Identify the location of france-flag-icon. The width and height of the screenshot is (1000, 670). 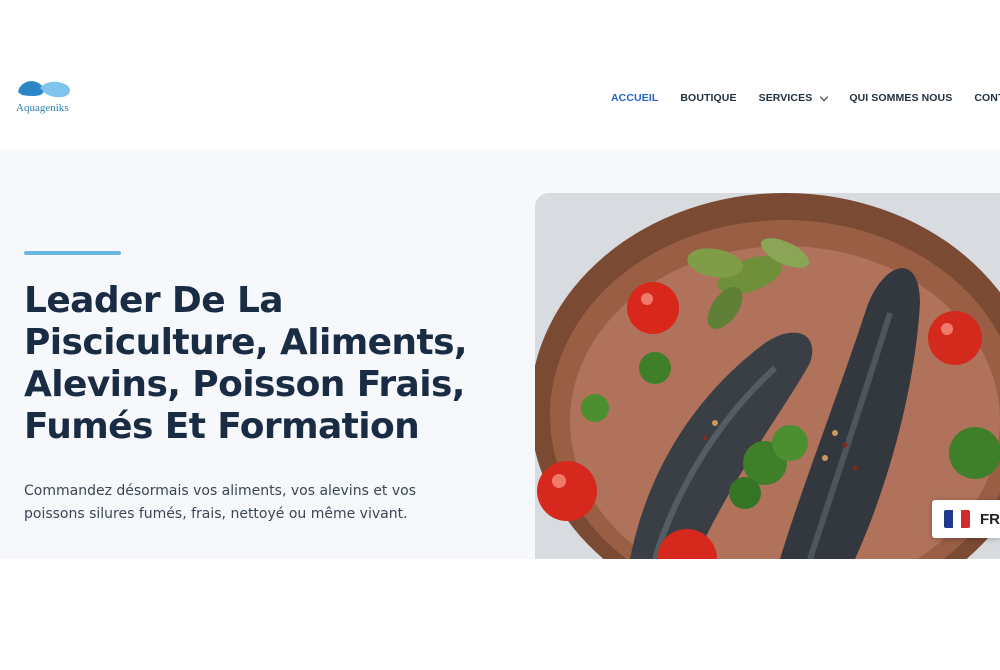
(957, 519).